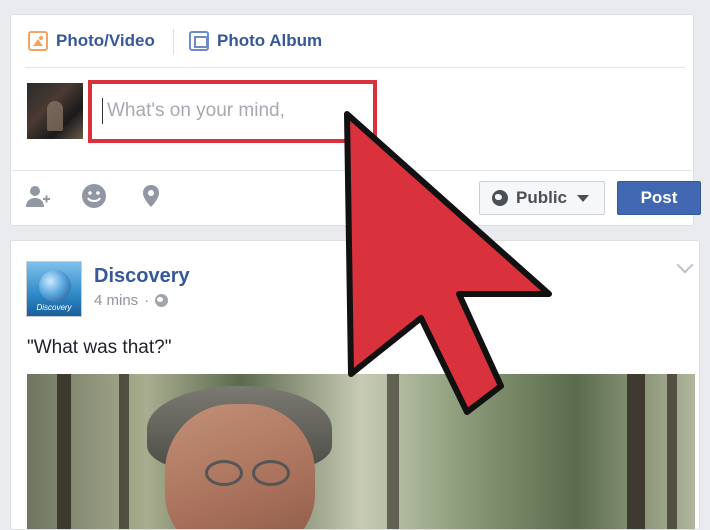 The image size is (710, 530). I want to click on tab-photo-album-label: Photo Album, so click(270, 40).